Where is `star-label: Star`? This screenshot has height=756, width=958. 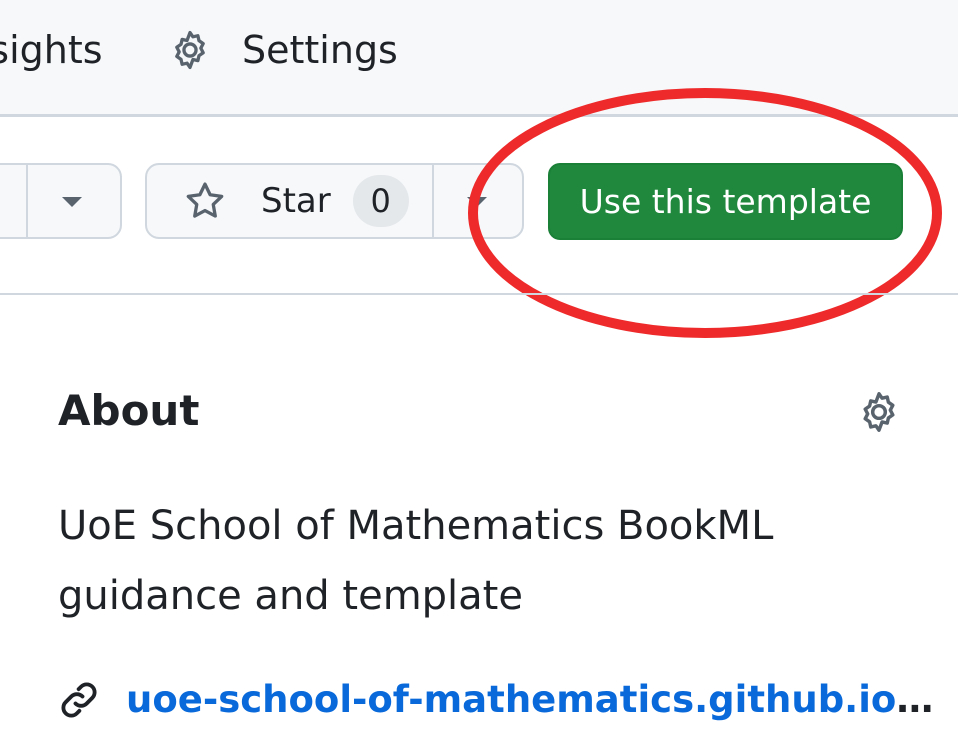 star-label: Star is located at coordinates (296, 201).